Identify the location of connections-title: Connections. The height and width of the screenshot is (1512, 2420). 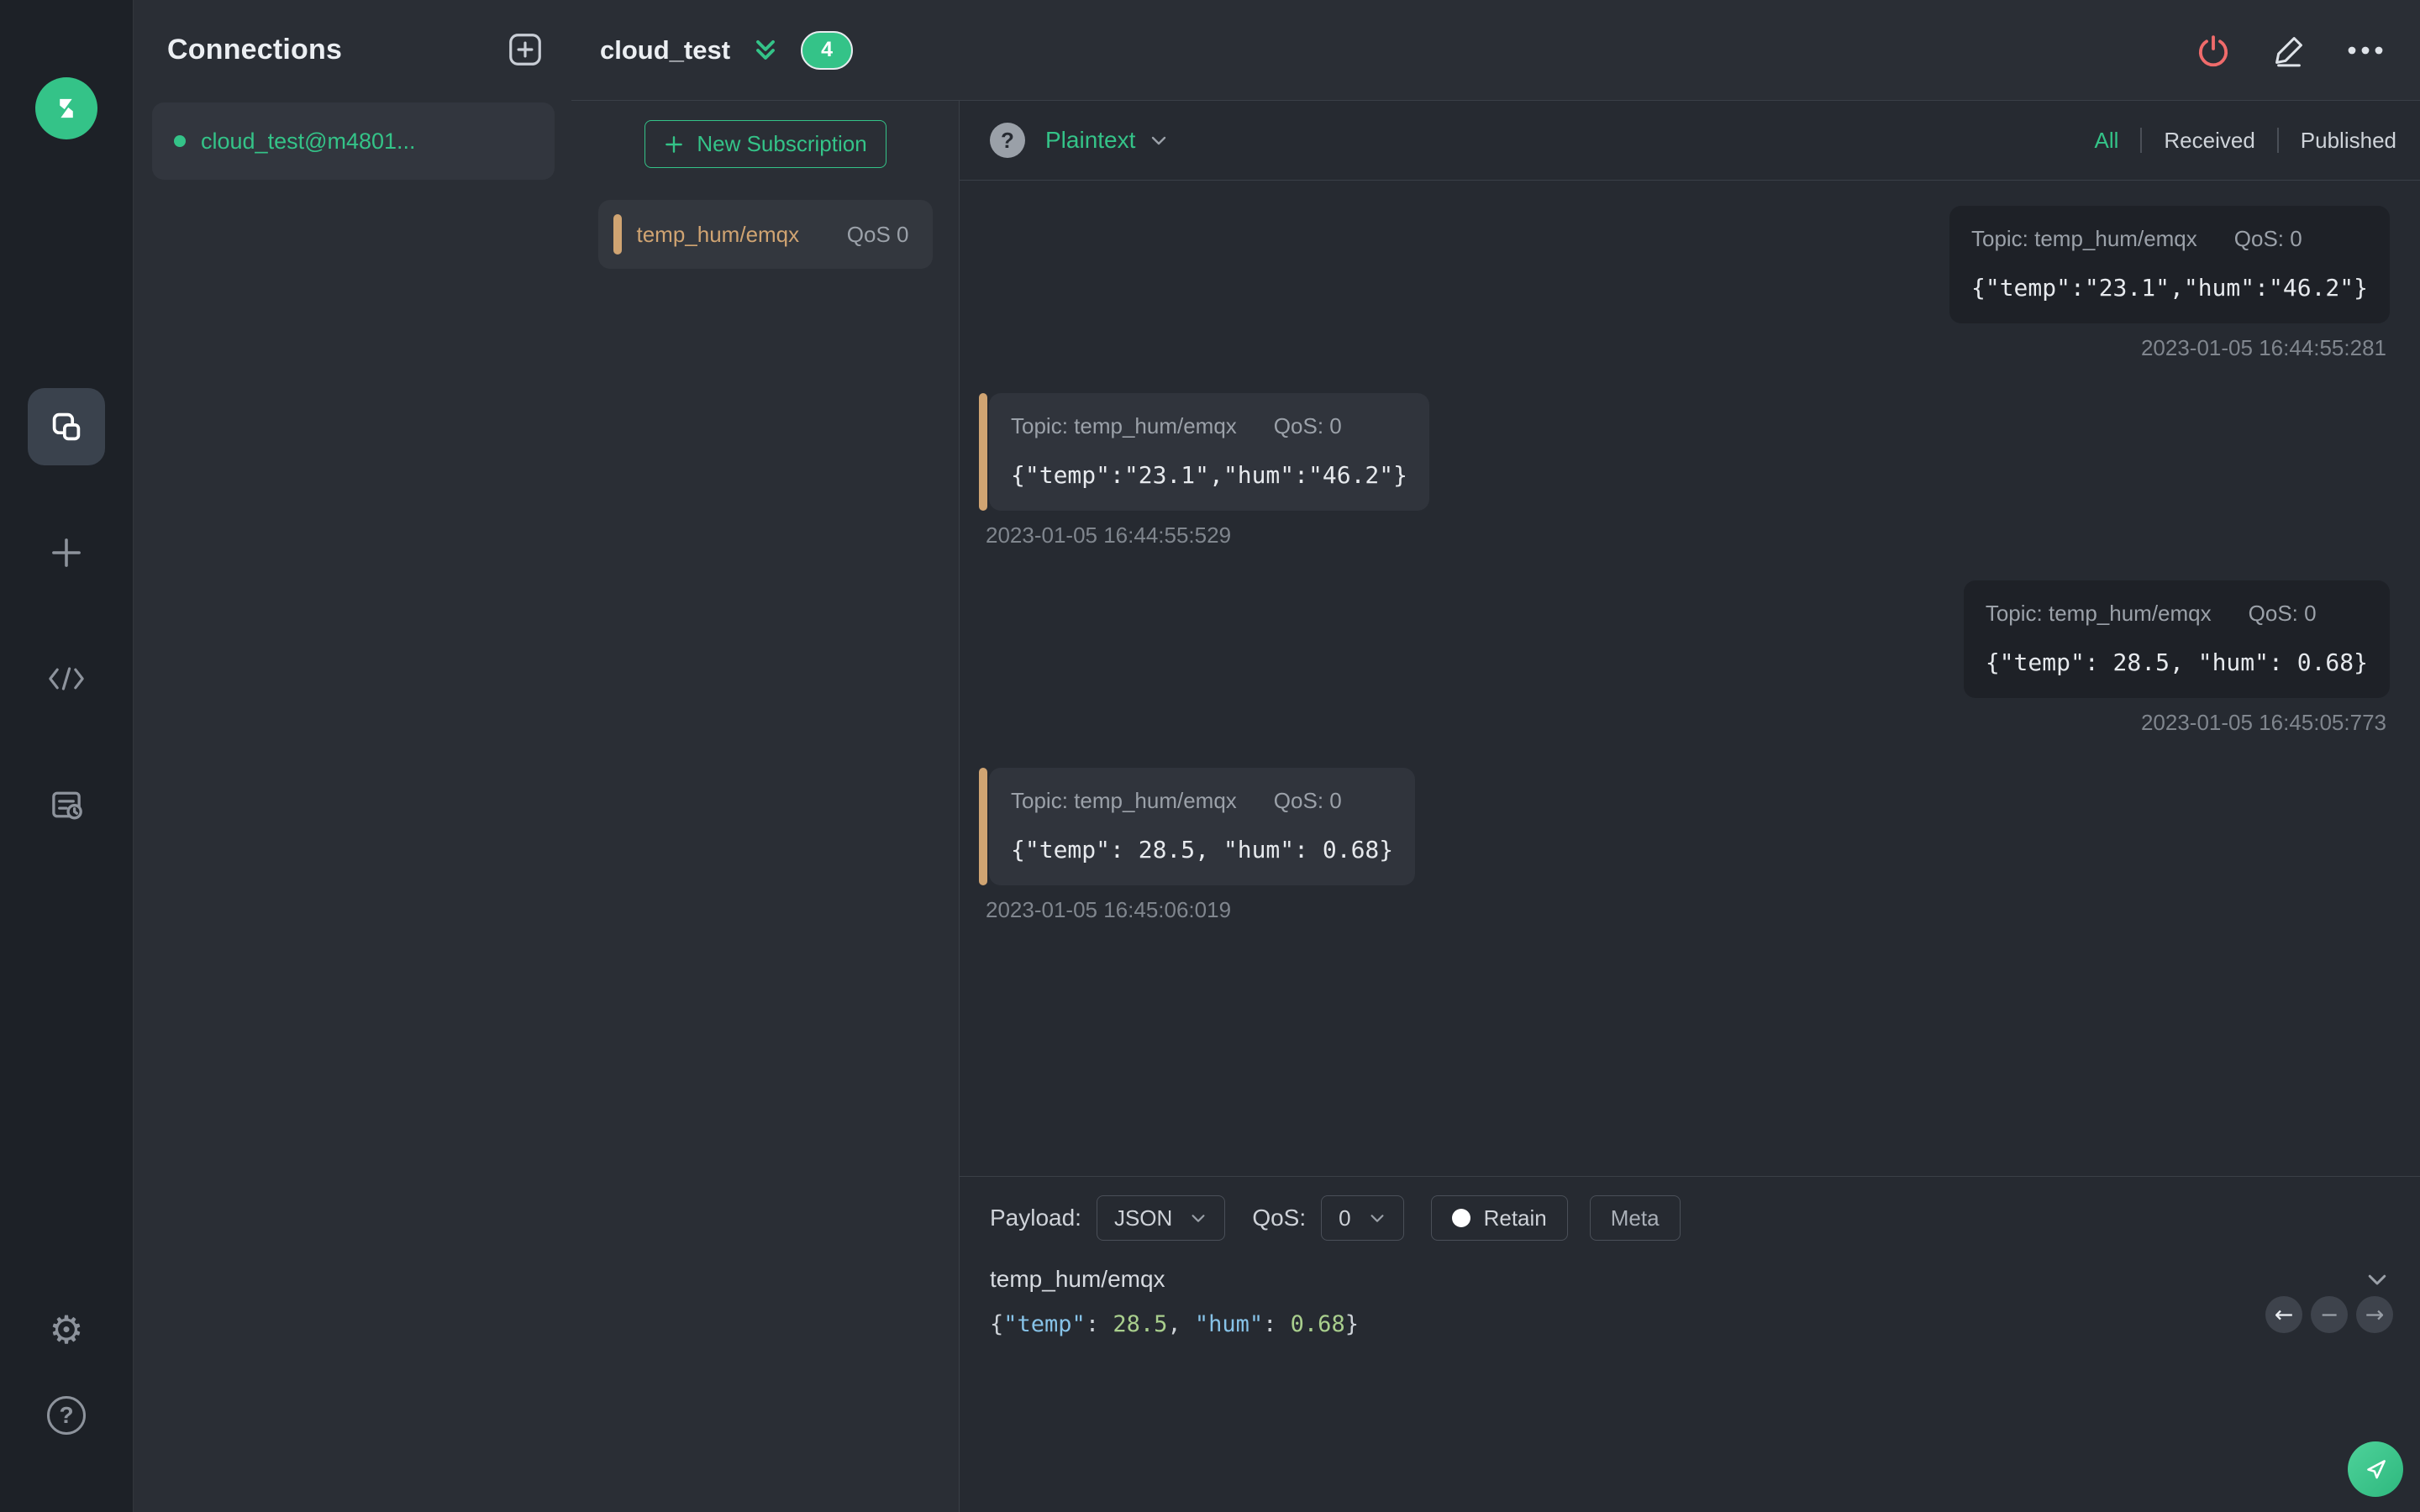
(255, 49).